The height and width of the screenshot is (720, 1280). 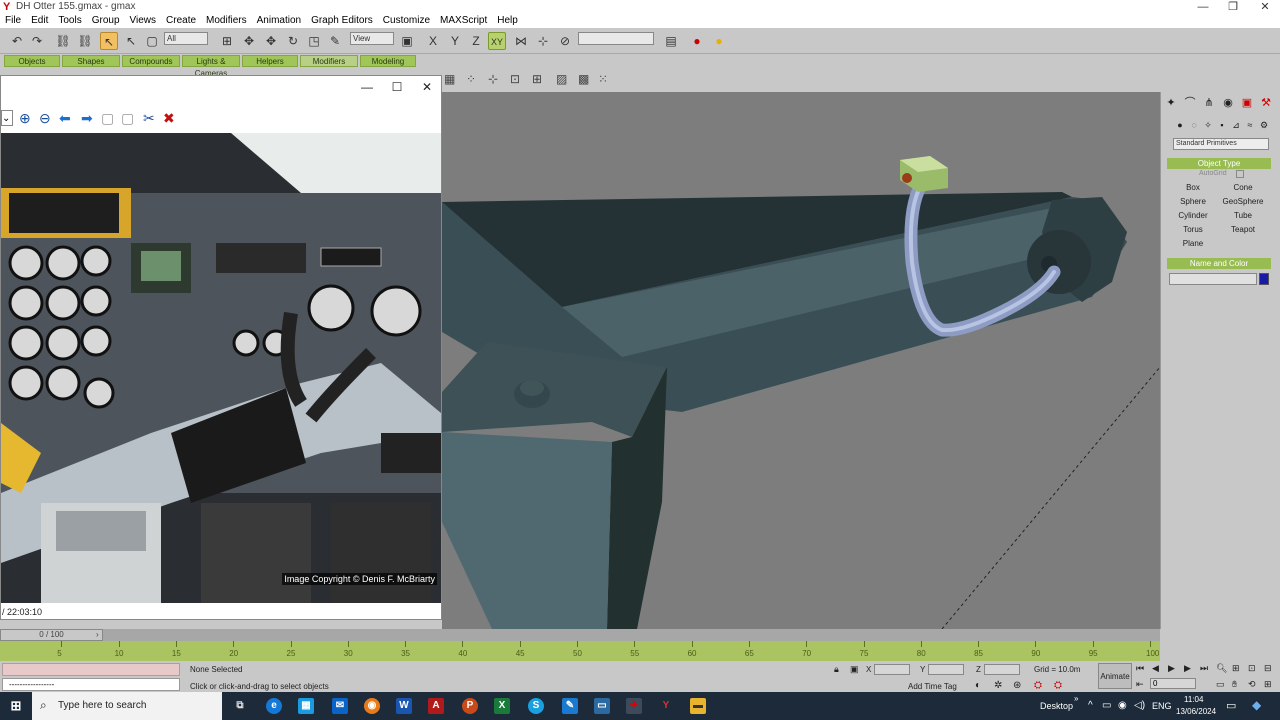 What do you see at coordinates (372, 38) in the screenshot?
I see `reference-coord-dropdown: View` at bounding box center [372, 38].